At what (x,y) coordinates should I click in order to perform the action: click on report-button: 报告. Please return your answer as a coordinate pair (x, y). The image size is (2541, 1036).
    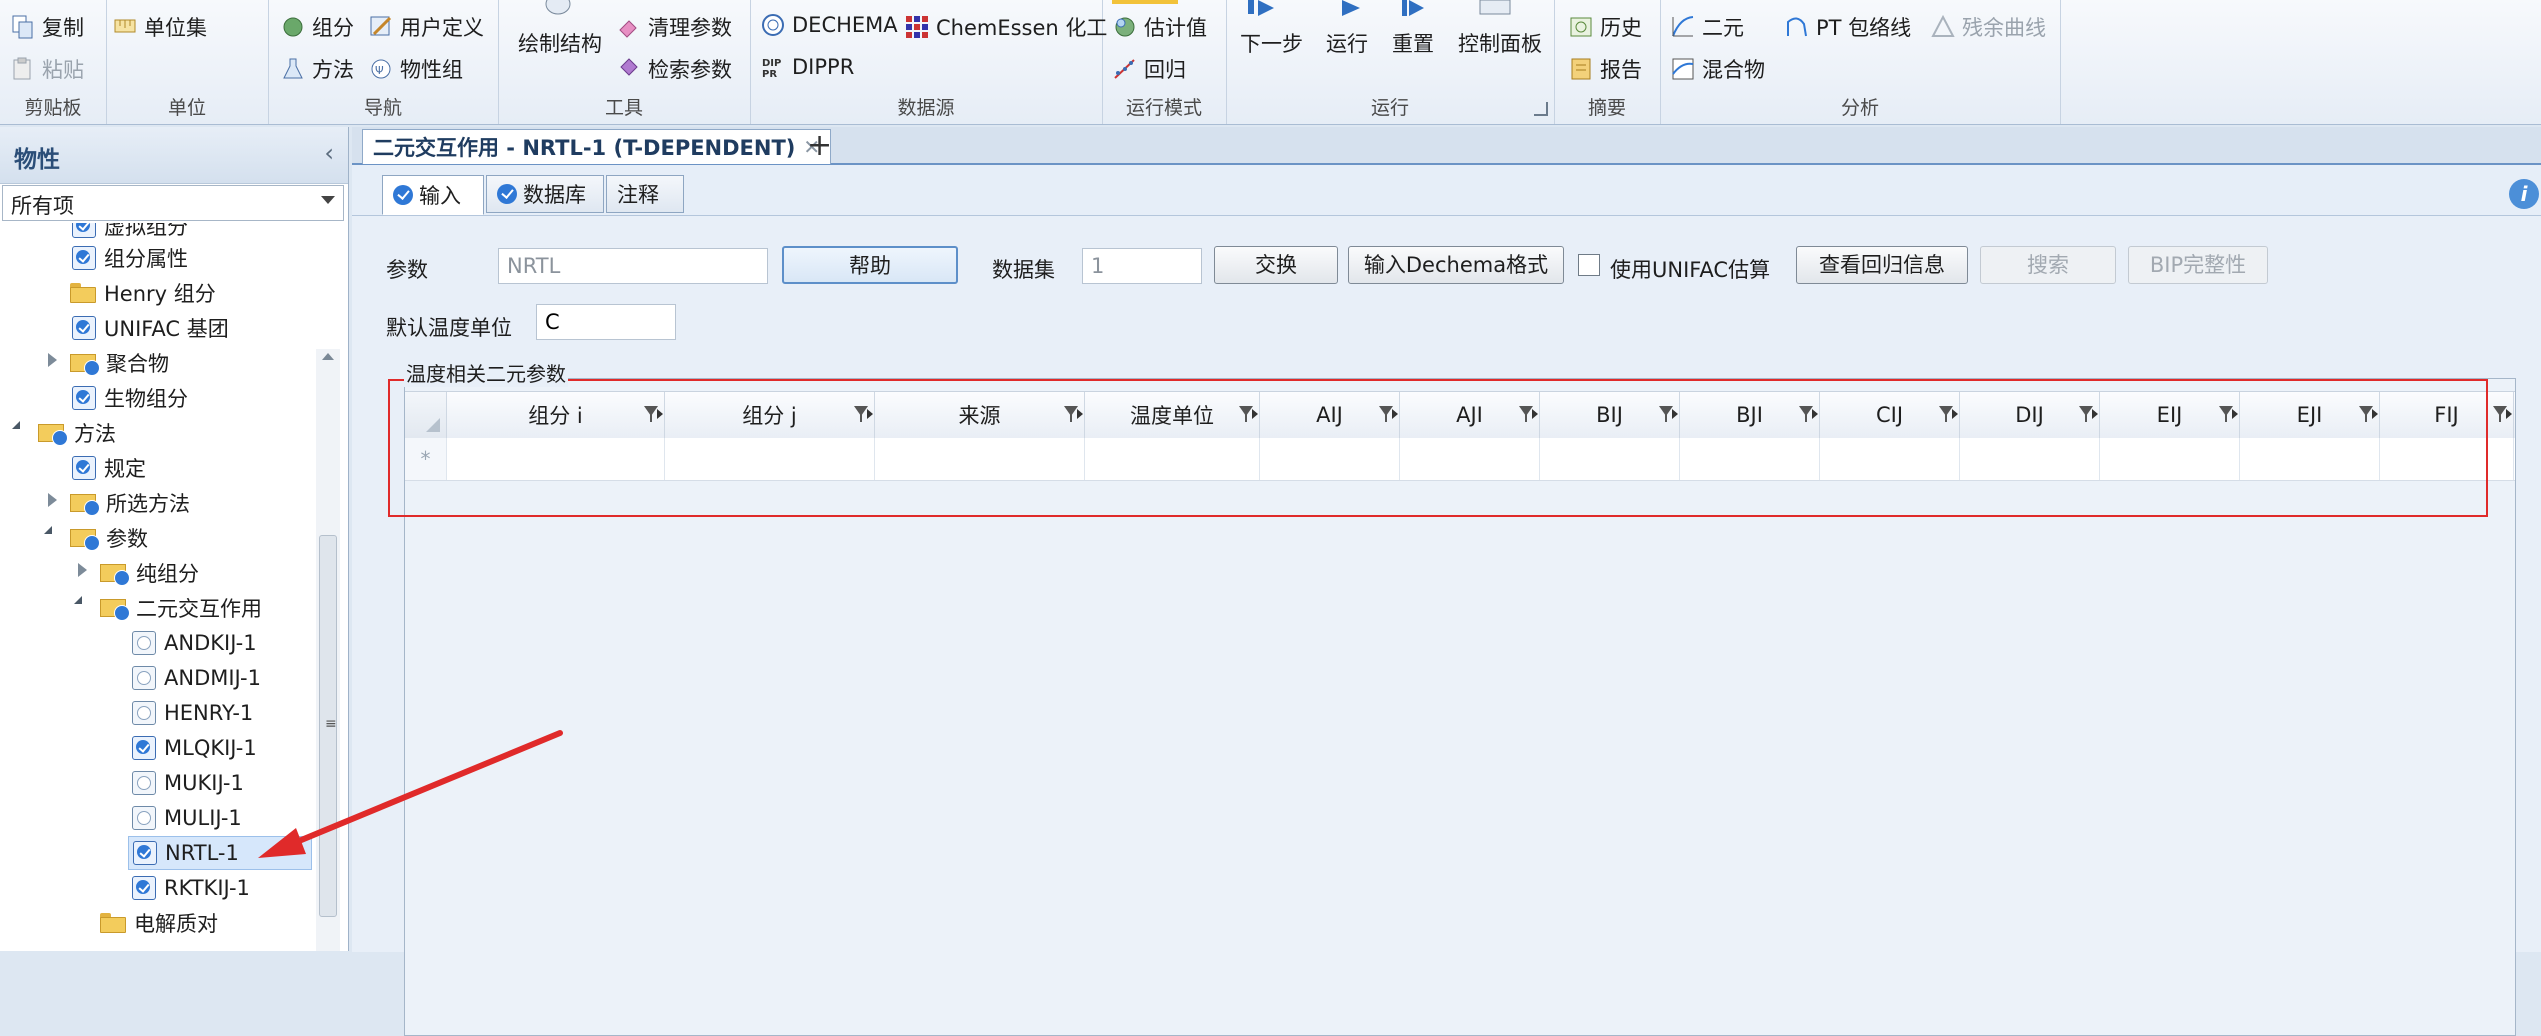
    Looking at the image, I should click on (1605, 69).